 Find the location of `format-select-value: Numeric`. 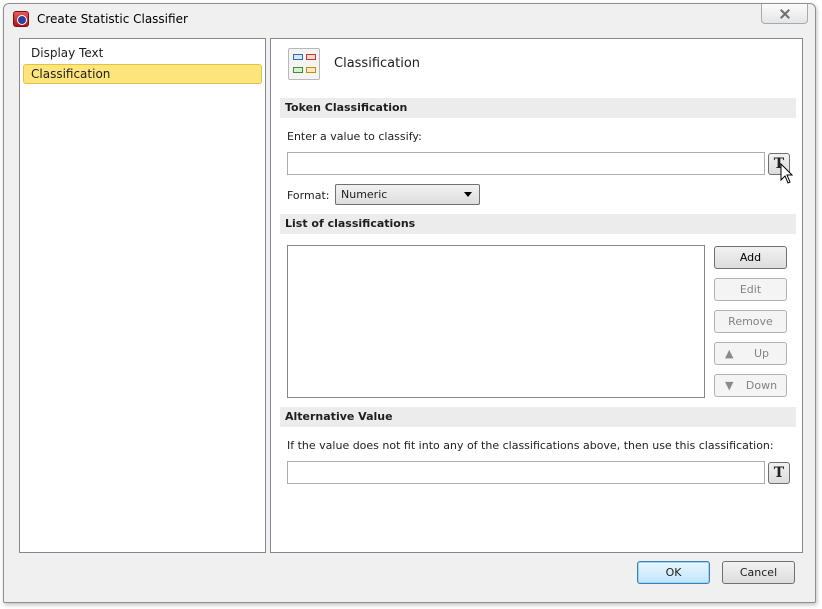

format-select-value: Numeric is located at coordinates (364, 194).